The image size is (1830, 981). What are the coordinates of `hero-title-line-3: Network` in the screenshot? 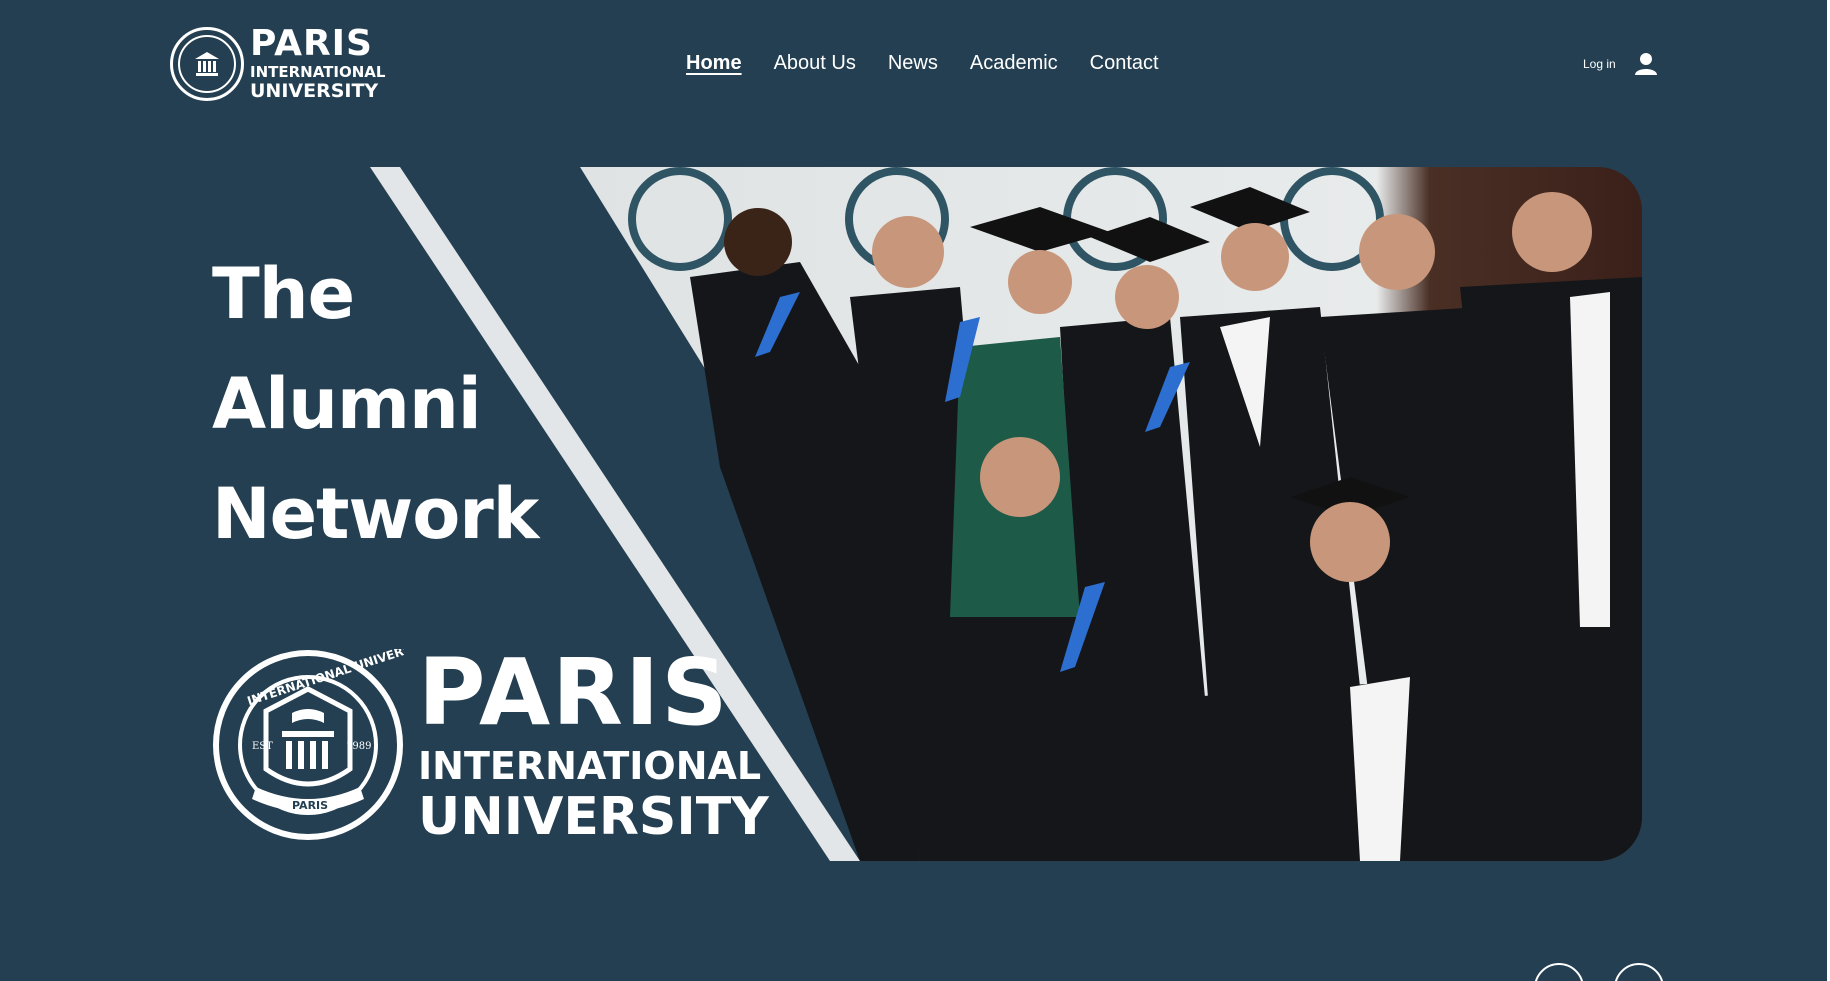 It's located at (375, 514).